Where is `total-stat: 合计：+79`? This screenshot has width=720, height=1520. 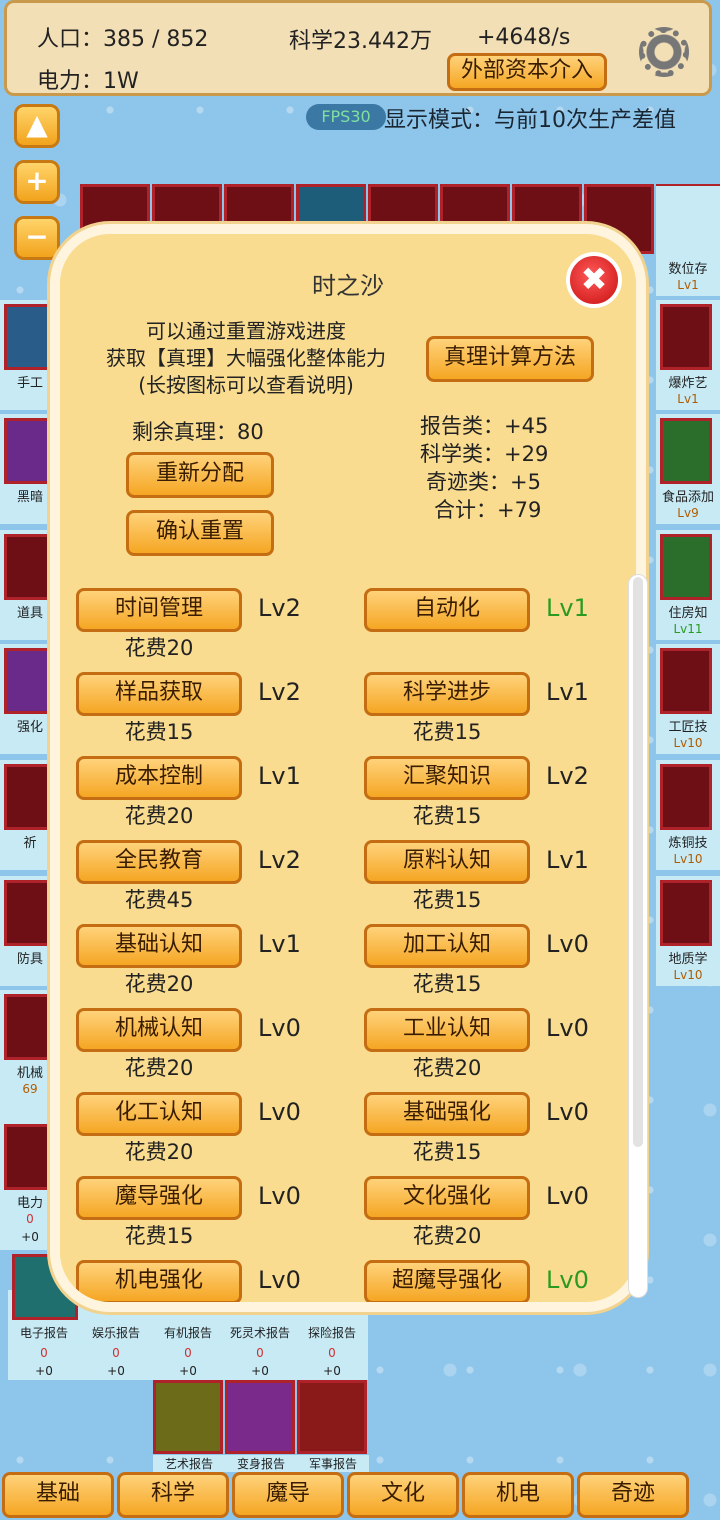
total-stat: 合计：+79 is located at coordinates (488, 510).